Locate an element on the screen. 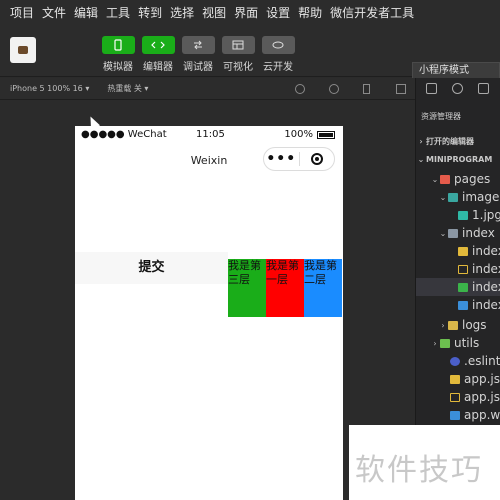  tree-item-eslintrc: .eslintrc.js is located at coordinates (458, 361).